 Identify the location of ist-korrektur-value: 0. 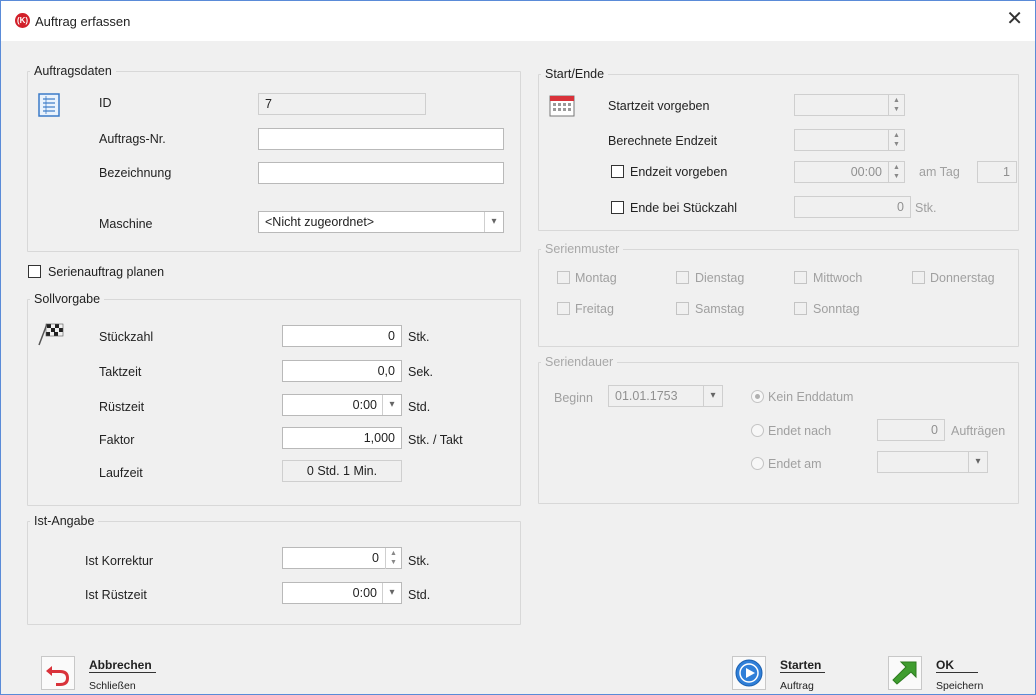
(375, 558).